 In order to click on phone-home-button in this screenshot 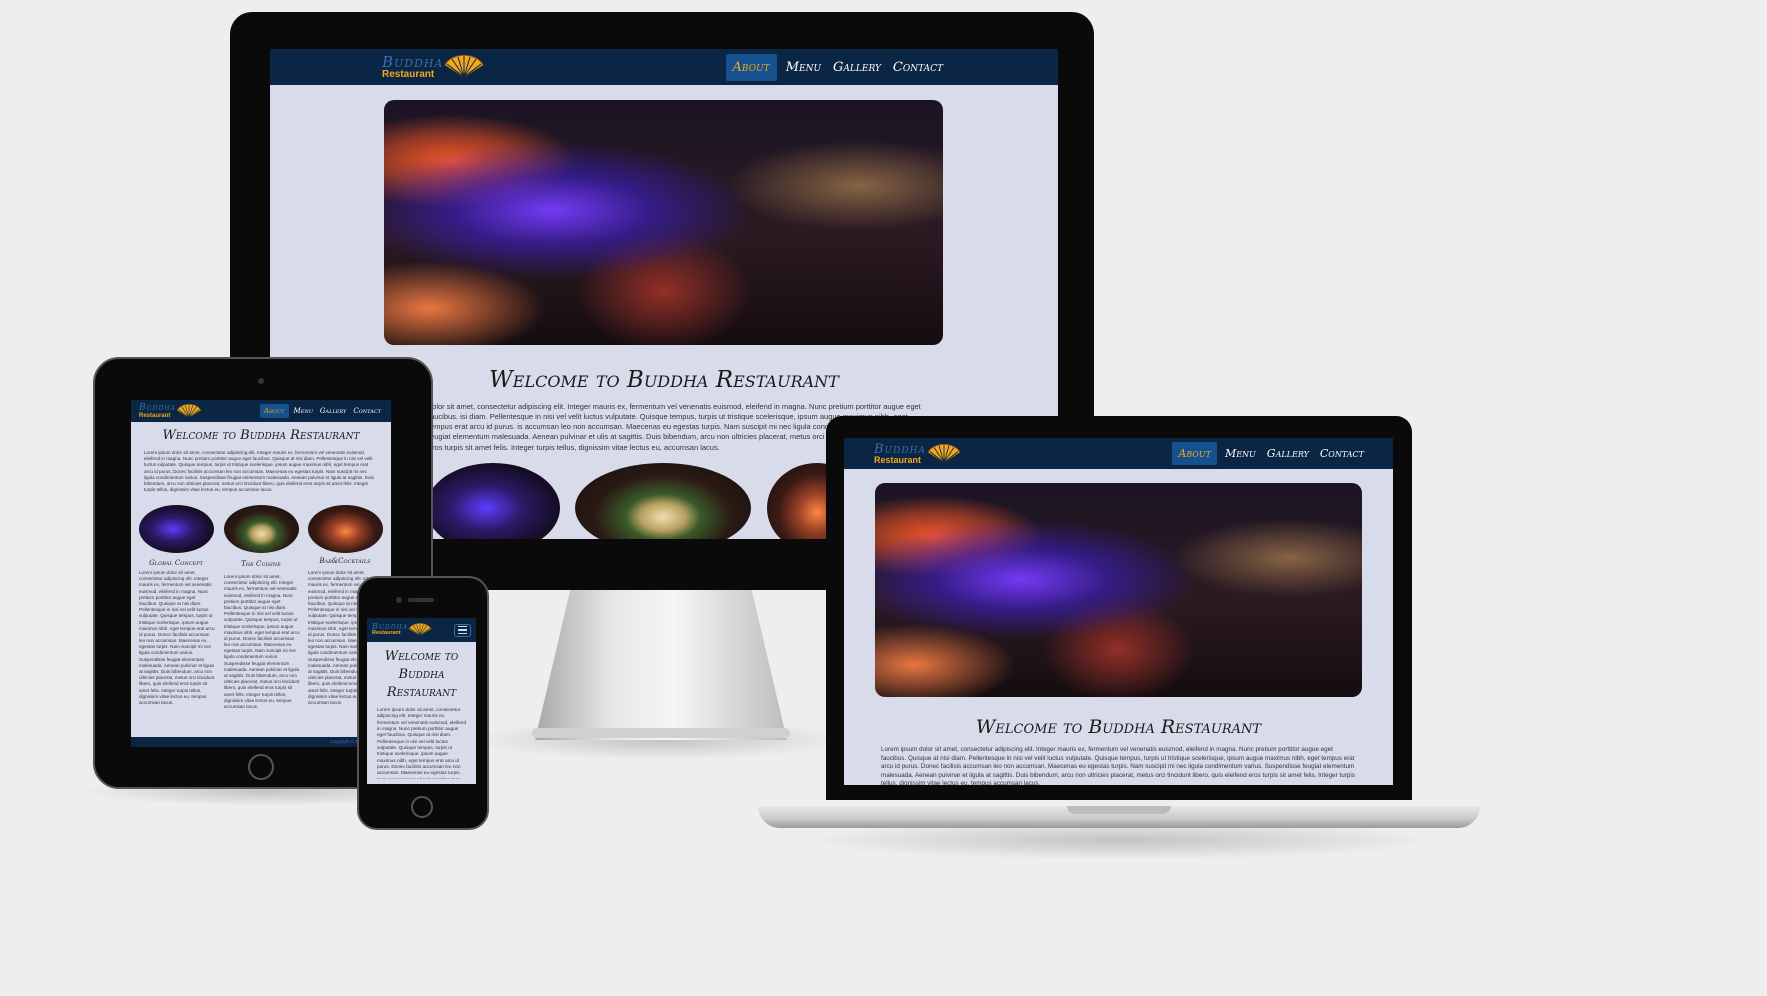, I will do `click(422, 807)`.